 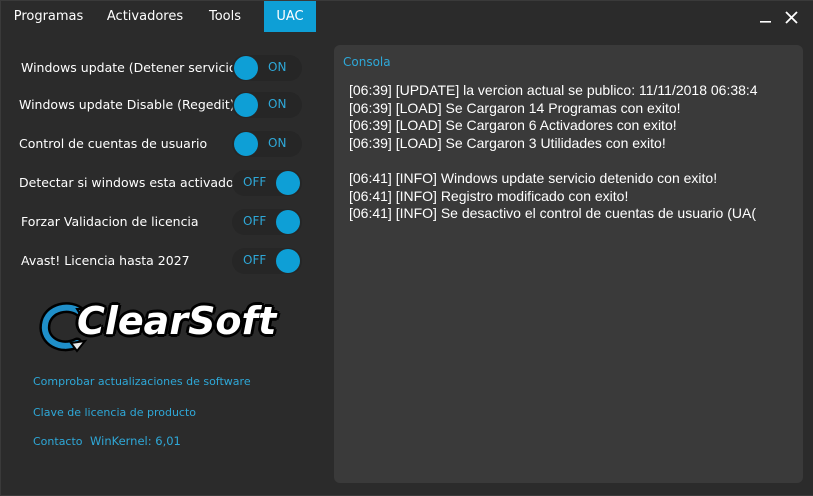 I want to click on tab-uac: UAC, so click(x=290, y=16).